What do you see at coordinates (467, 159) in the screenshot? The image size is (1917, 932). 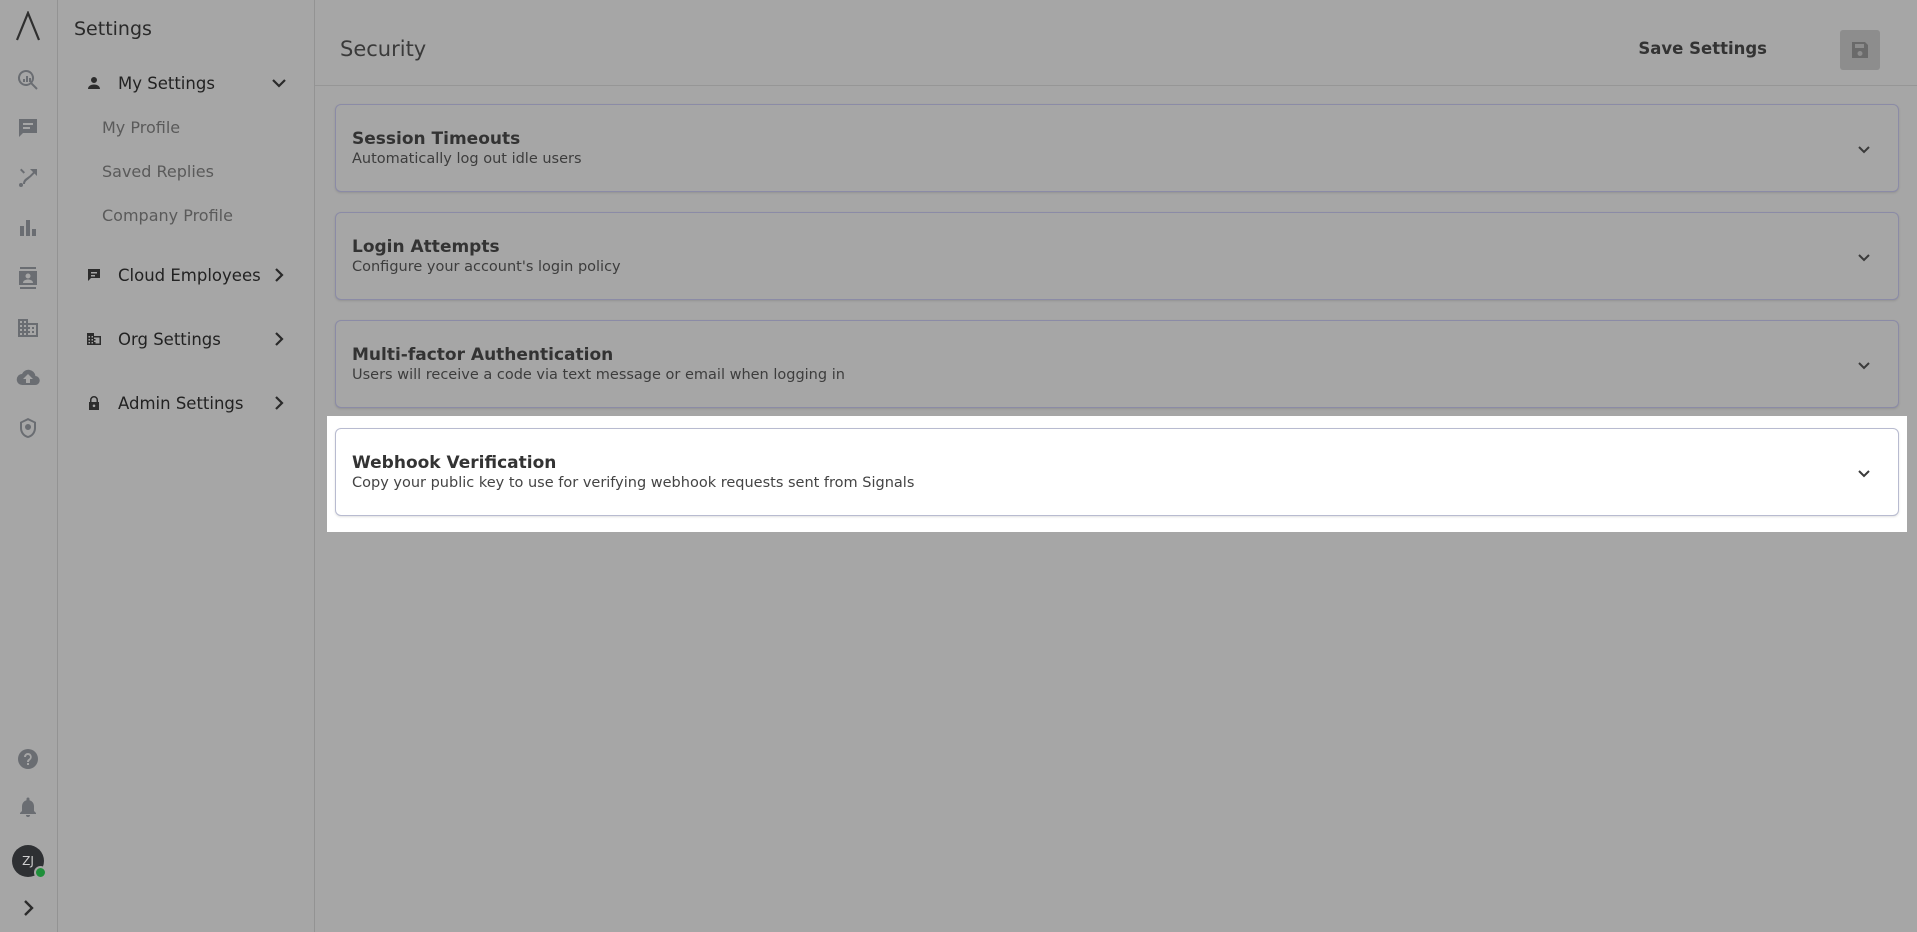 I see `panel-description: Automatically log out idle users` at bounding box center [467, 159].